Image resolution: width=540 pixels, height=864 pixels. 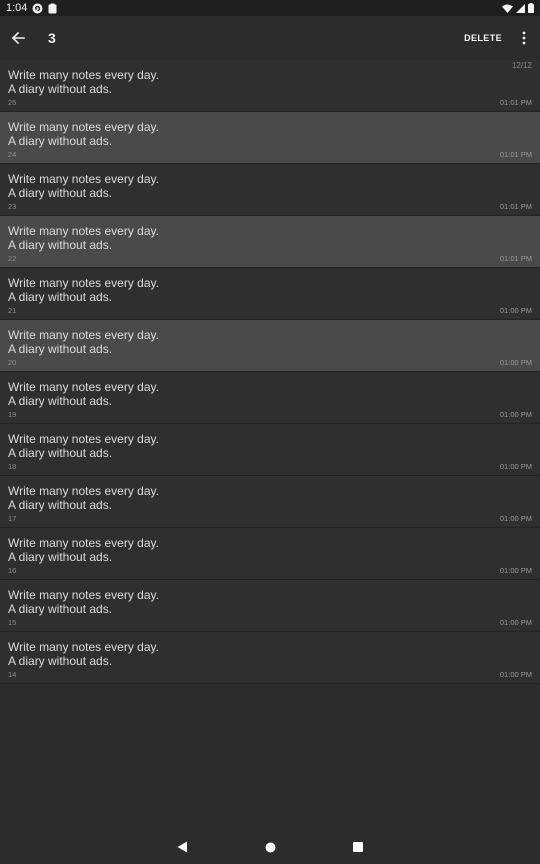 I want to click on overflow-menu-button, so click(x=524, y=38).